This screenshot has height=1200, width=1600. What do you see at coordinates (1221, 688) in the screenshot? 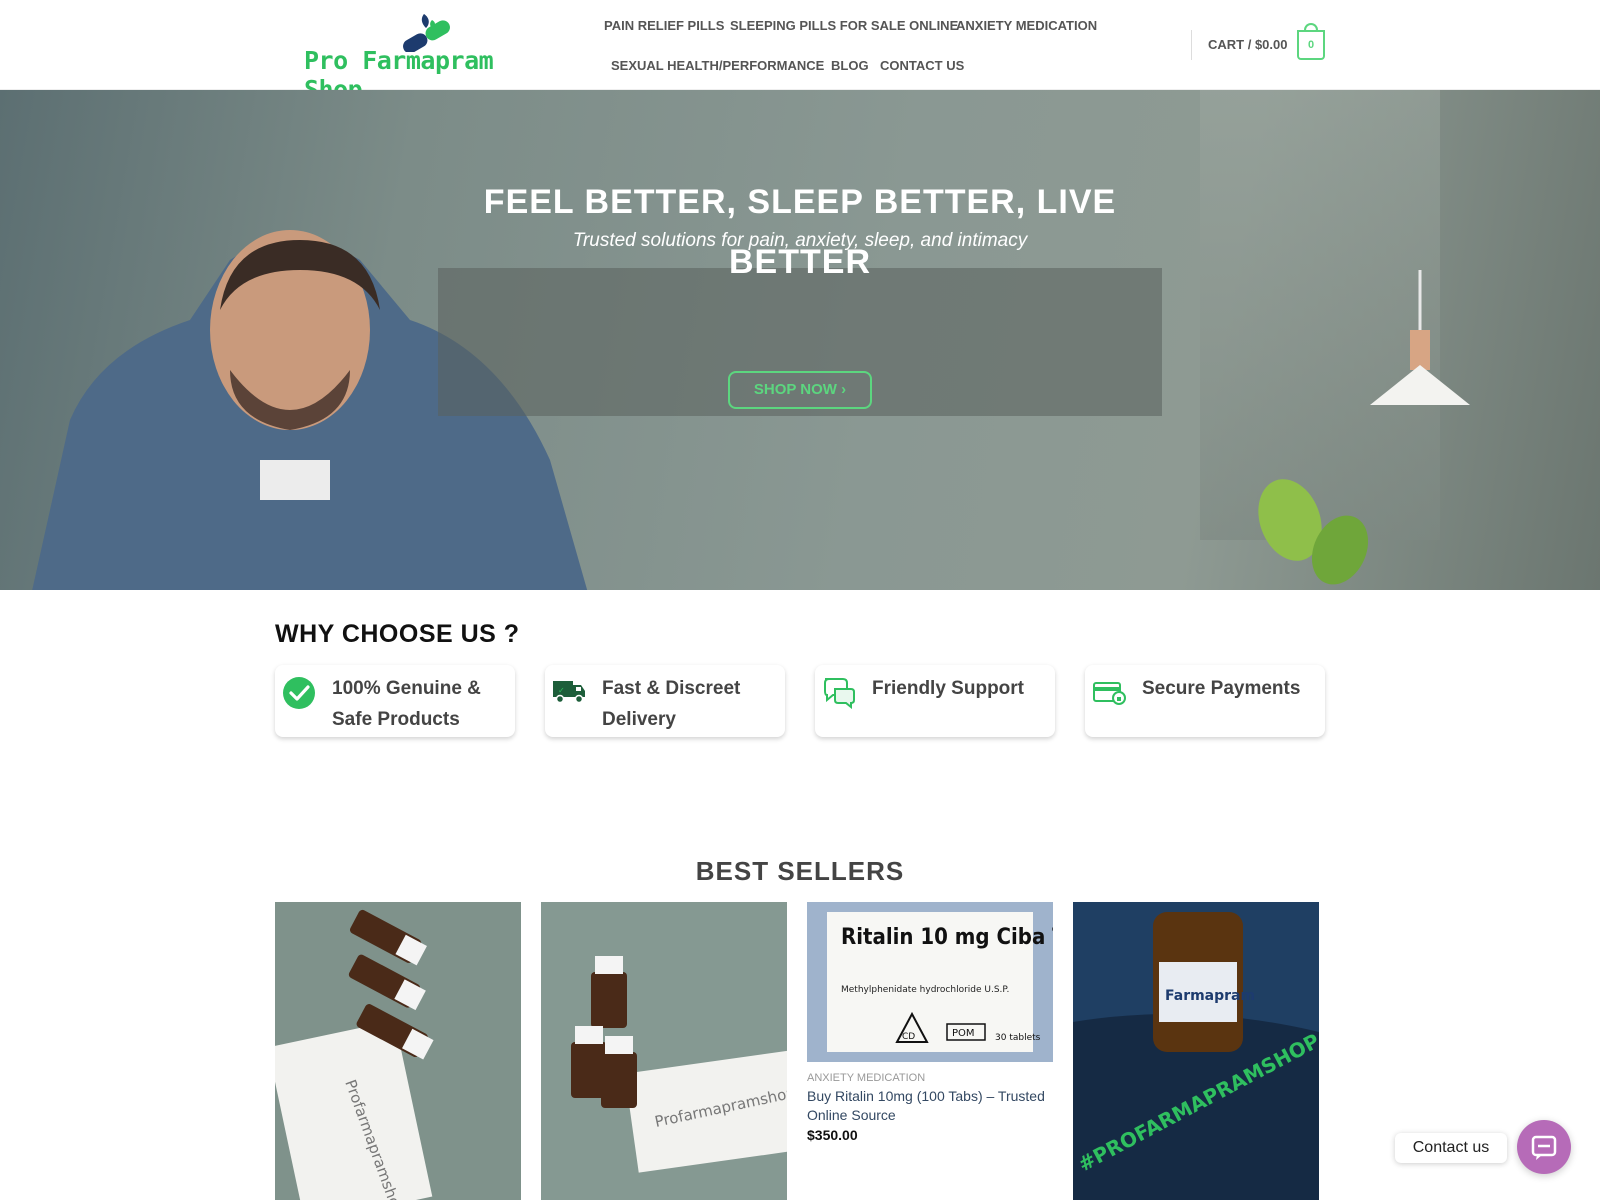
I see `feature-label: Secure Payments` at bounding box center [1221, 688].